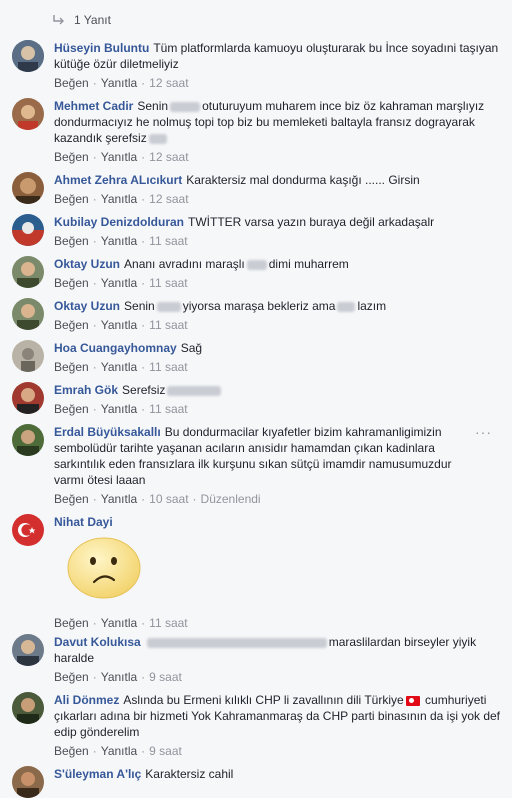  What do you see at coordinates (153, 106) in the screenshot?
I see `comment-text: Senin` at bounding box center [153, 106].